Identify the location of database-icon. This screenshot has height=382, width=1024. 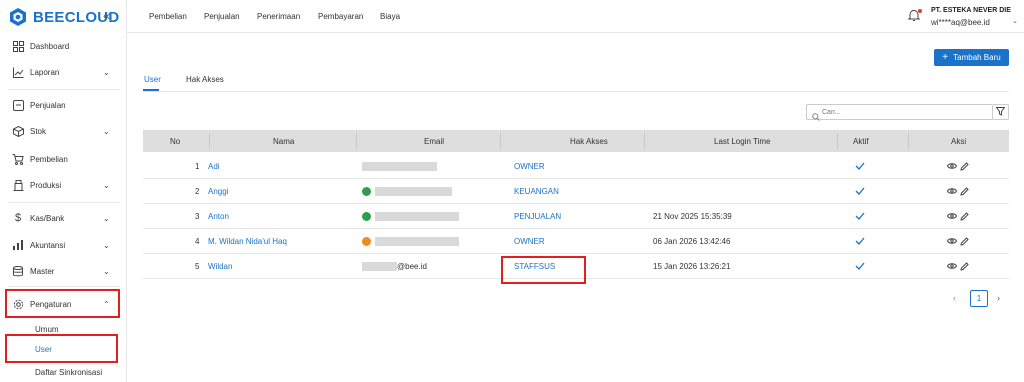
(18, 271).